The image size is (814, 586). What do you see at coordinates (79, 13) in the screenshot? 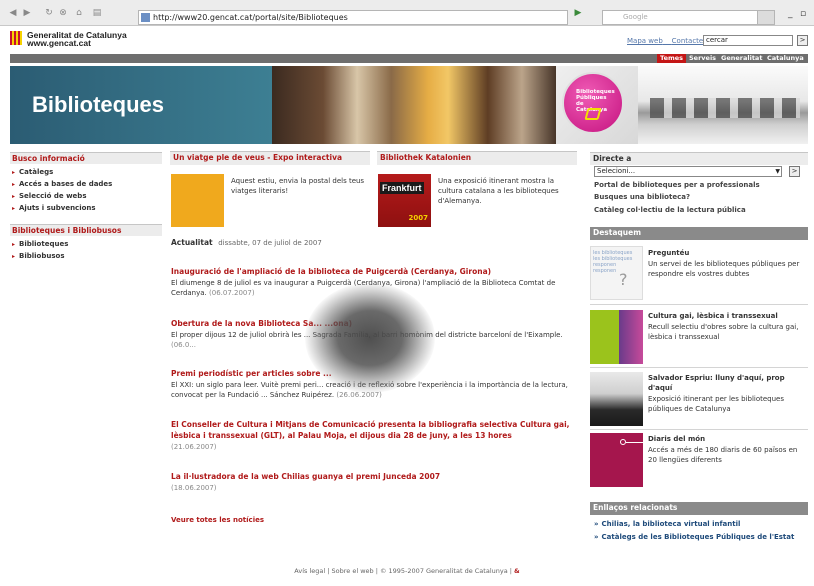
I see `home-icon: ⌂` at bounding box center [79, 13].